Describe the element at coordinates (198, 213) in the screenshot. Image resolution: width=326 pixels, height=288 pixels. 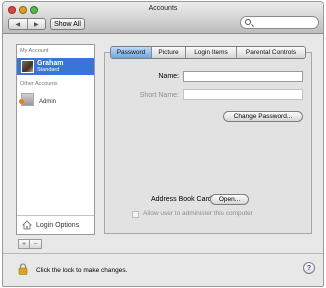
I see `allow-admin-label: Allow user to administer this computer` at that location.